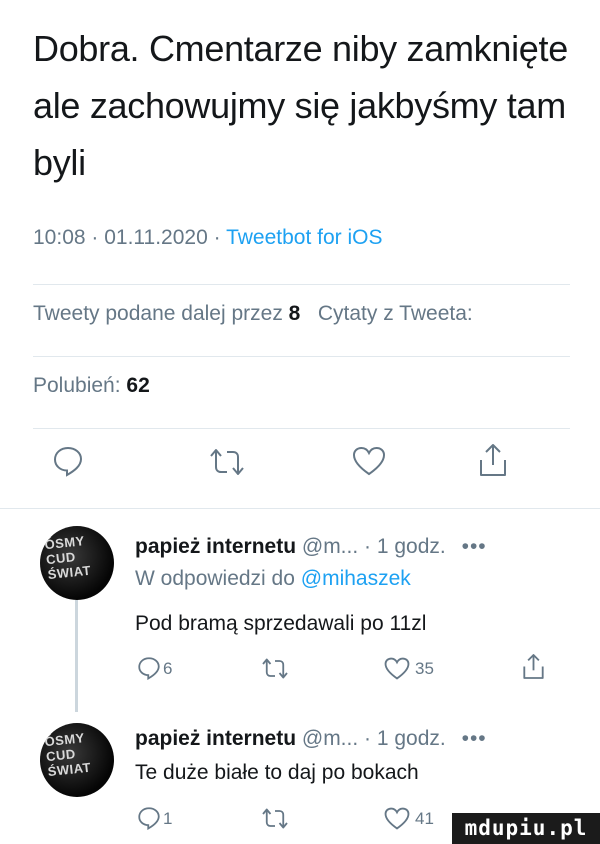 This screenshot has height=844, width=600. I want to click on tweet-client-link: Tweetbot for iOS, so click(304, 237).